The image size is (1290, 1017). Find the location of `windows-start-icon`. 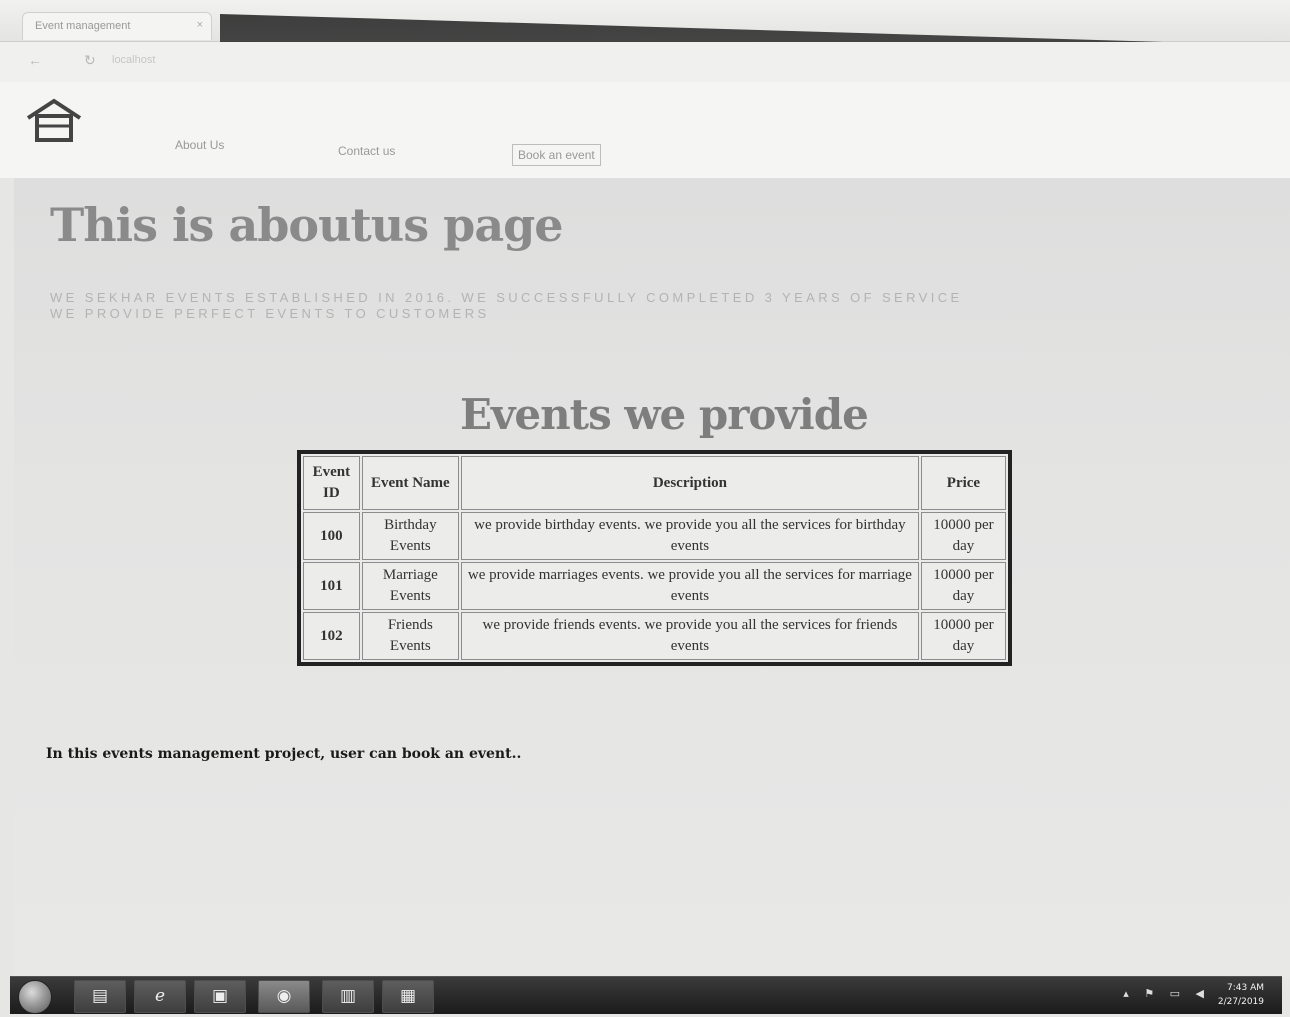

windows-start-icon is located at coordinates (35, 997).